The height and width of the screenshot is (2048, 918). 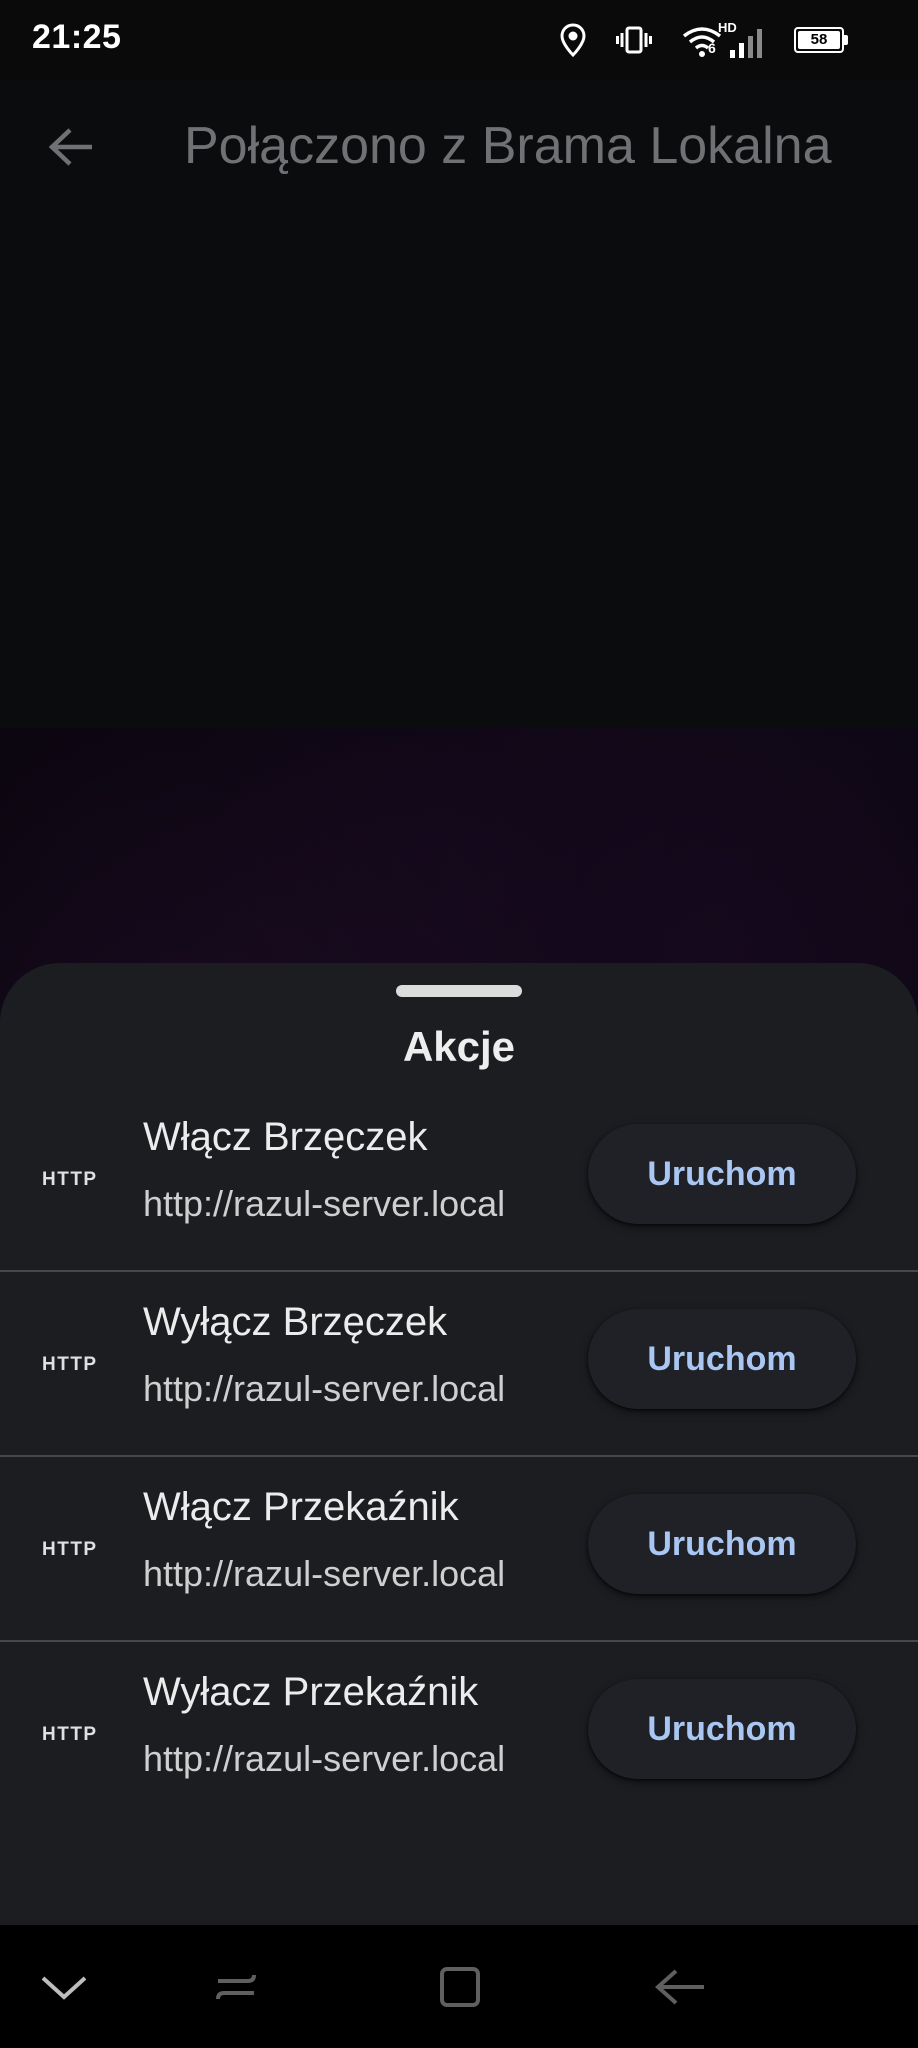 I want to click on status-bar: 21:25 6 HD 58, so click(x=459, y=40).